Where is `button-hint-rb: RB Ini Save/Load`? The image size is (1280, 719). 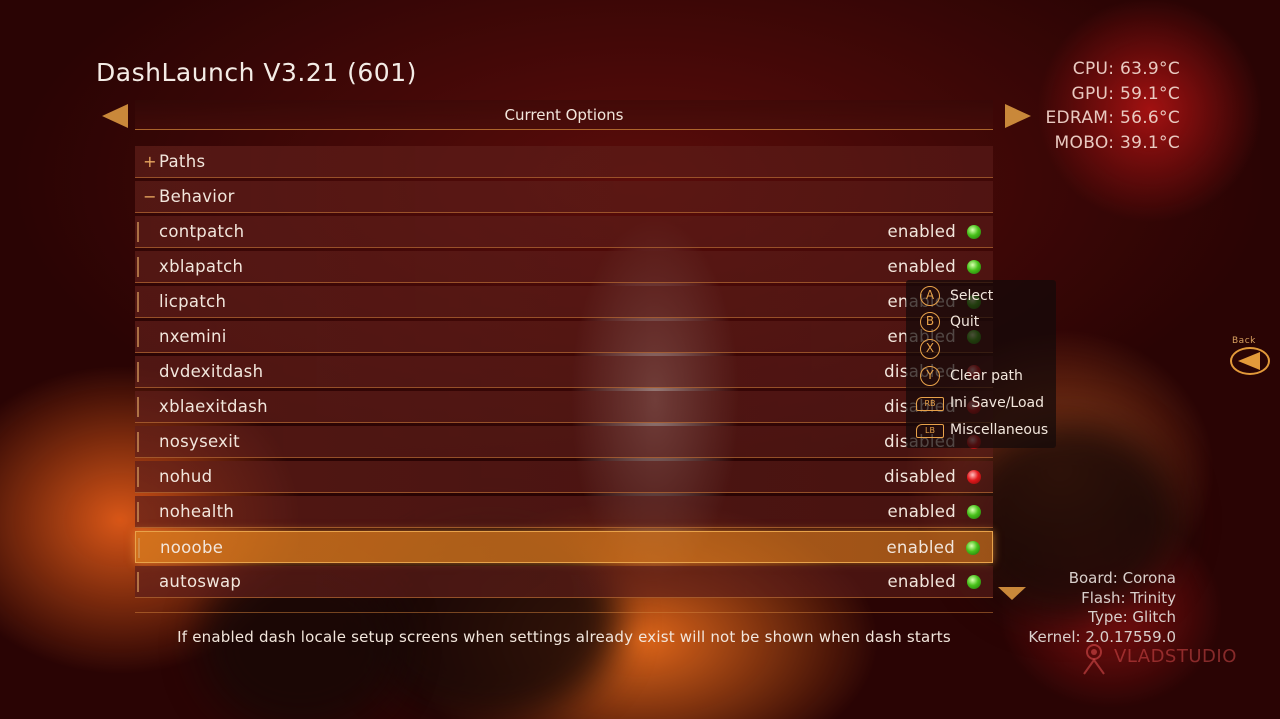
button-hint-rb: RB Ini Save/Load is located at coordinates (986, 403).